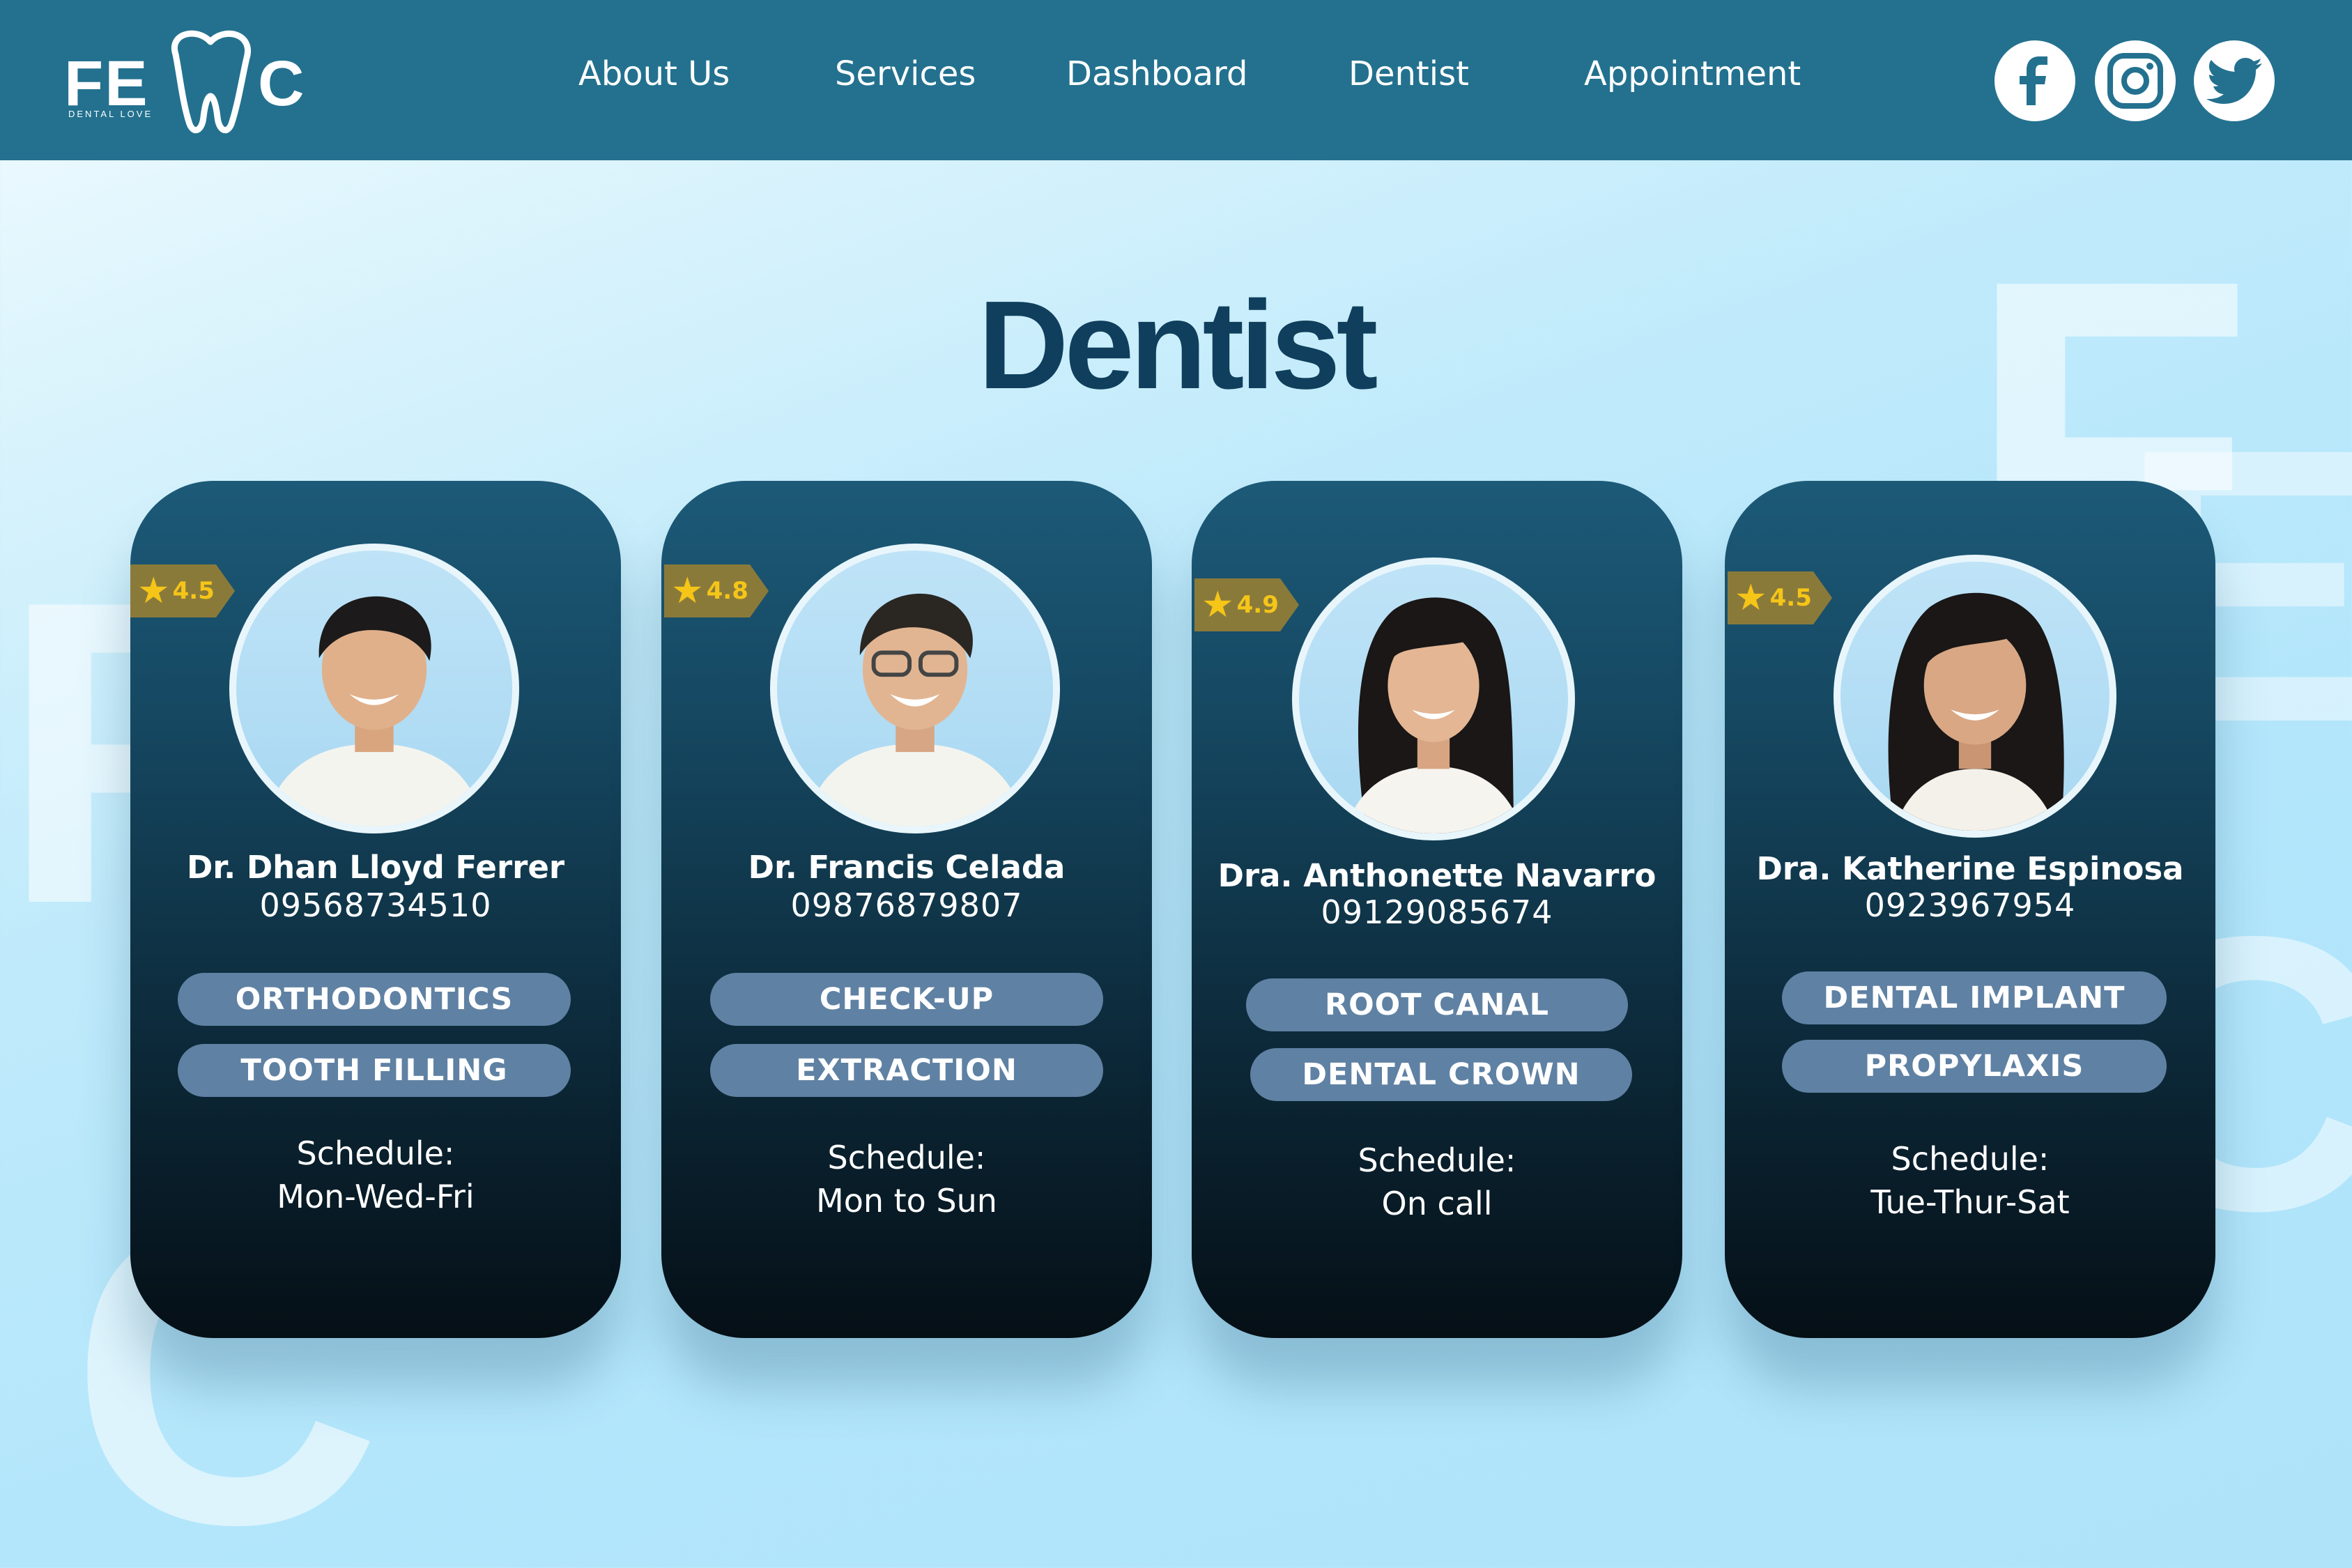  What do you see at coordinates (907, 867) in the screenshot?
I see `dentist-name: Dr. Francis Celada` at bounding box center [907, 867].